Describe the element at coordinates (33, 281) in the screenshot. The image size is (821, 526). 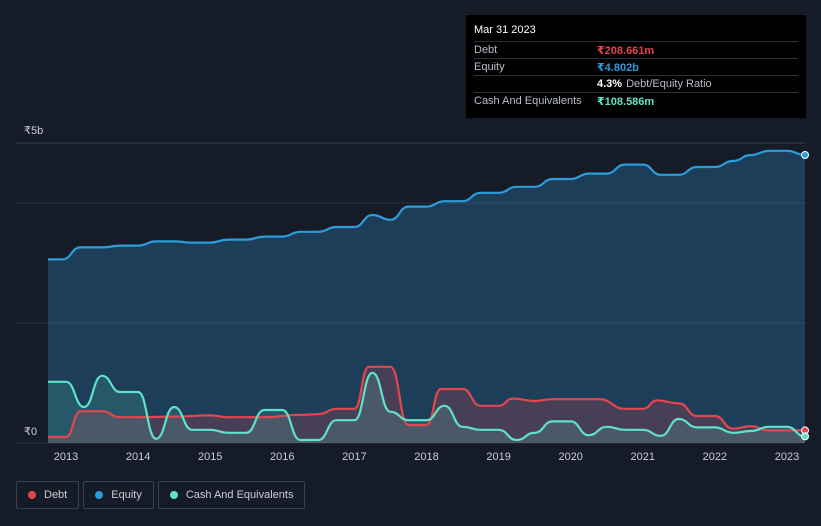
I see `y-axis-ticks: ₹0 ₹5b` at that location.